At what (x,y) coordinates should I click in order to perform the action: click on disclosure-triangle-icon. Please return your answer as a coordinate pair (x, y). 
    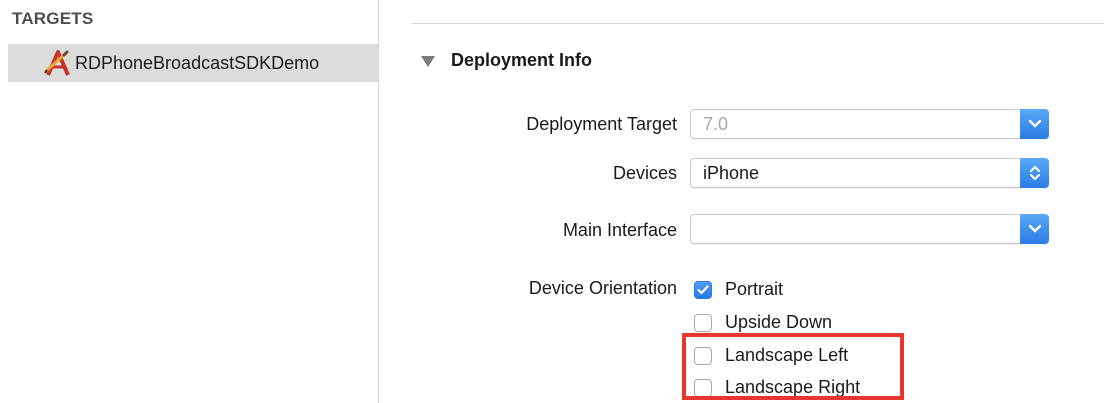
    Looking at the image, I should click on (428, 61).